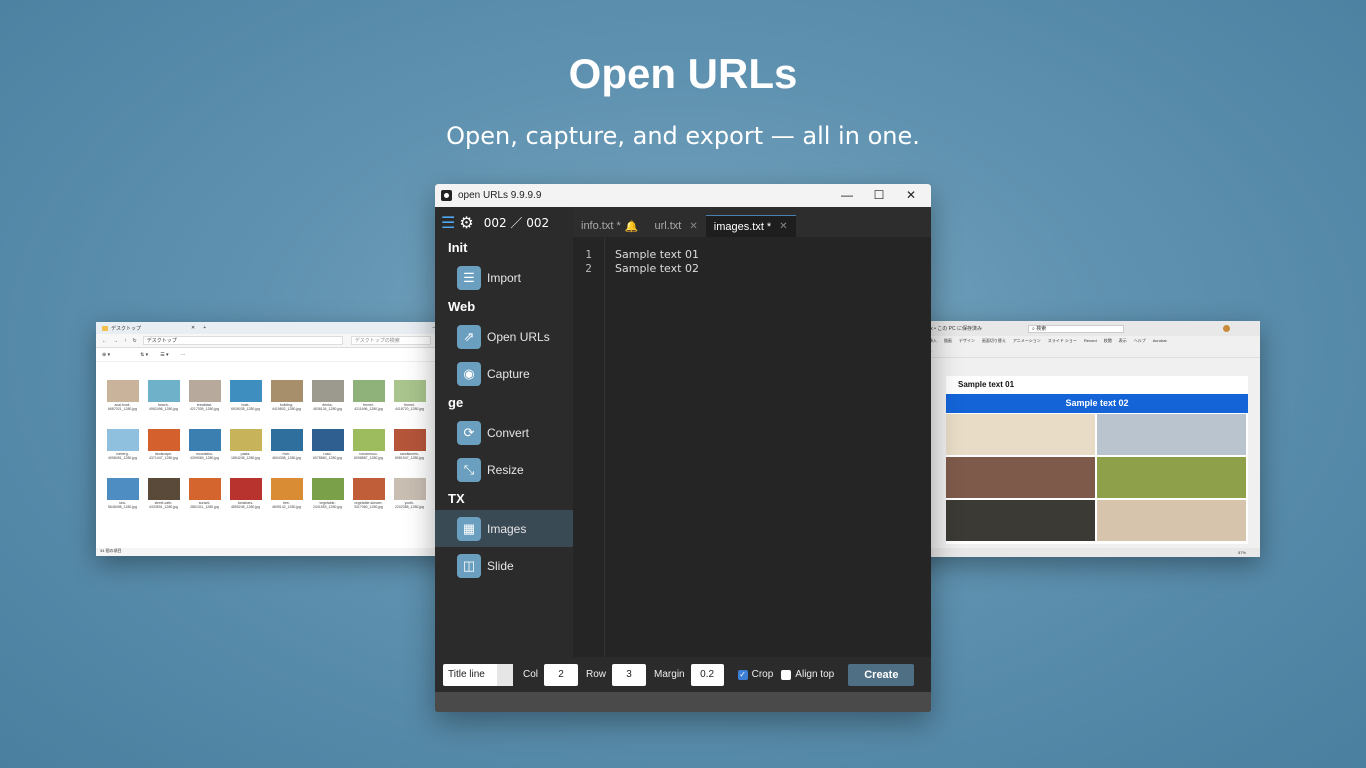 This screenshot has width=1366, height=768. What do you see at coordinates (204, 404) in the screenshot?
I see `file-item: breakfast-4217305_1280.jpg` at bounding box center [204, 404].